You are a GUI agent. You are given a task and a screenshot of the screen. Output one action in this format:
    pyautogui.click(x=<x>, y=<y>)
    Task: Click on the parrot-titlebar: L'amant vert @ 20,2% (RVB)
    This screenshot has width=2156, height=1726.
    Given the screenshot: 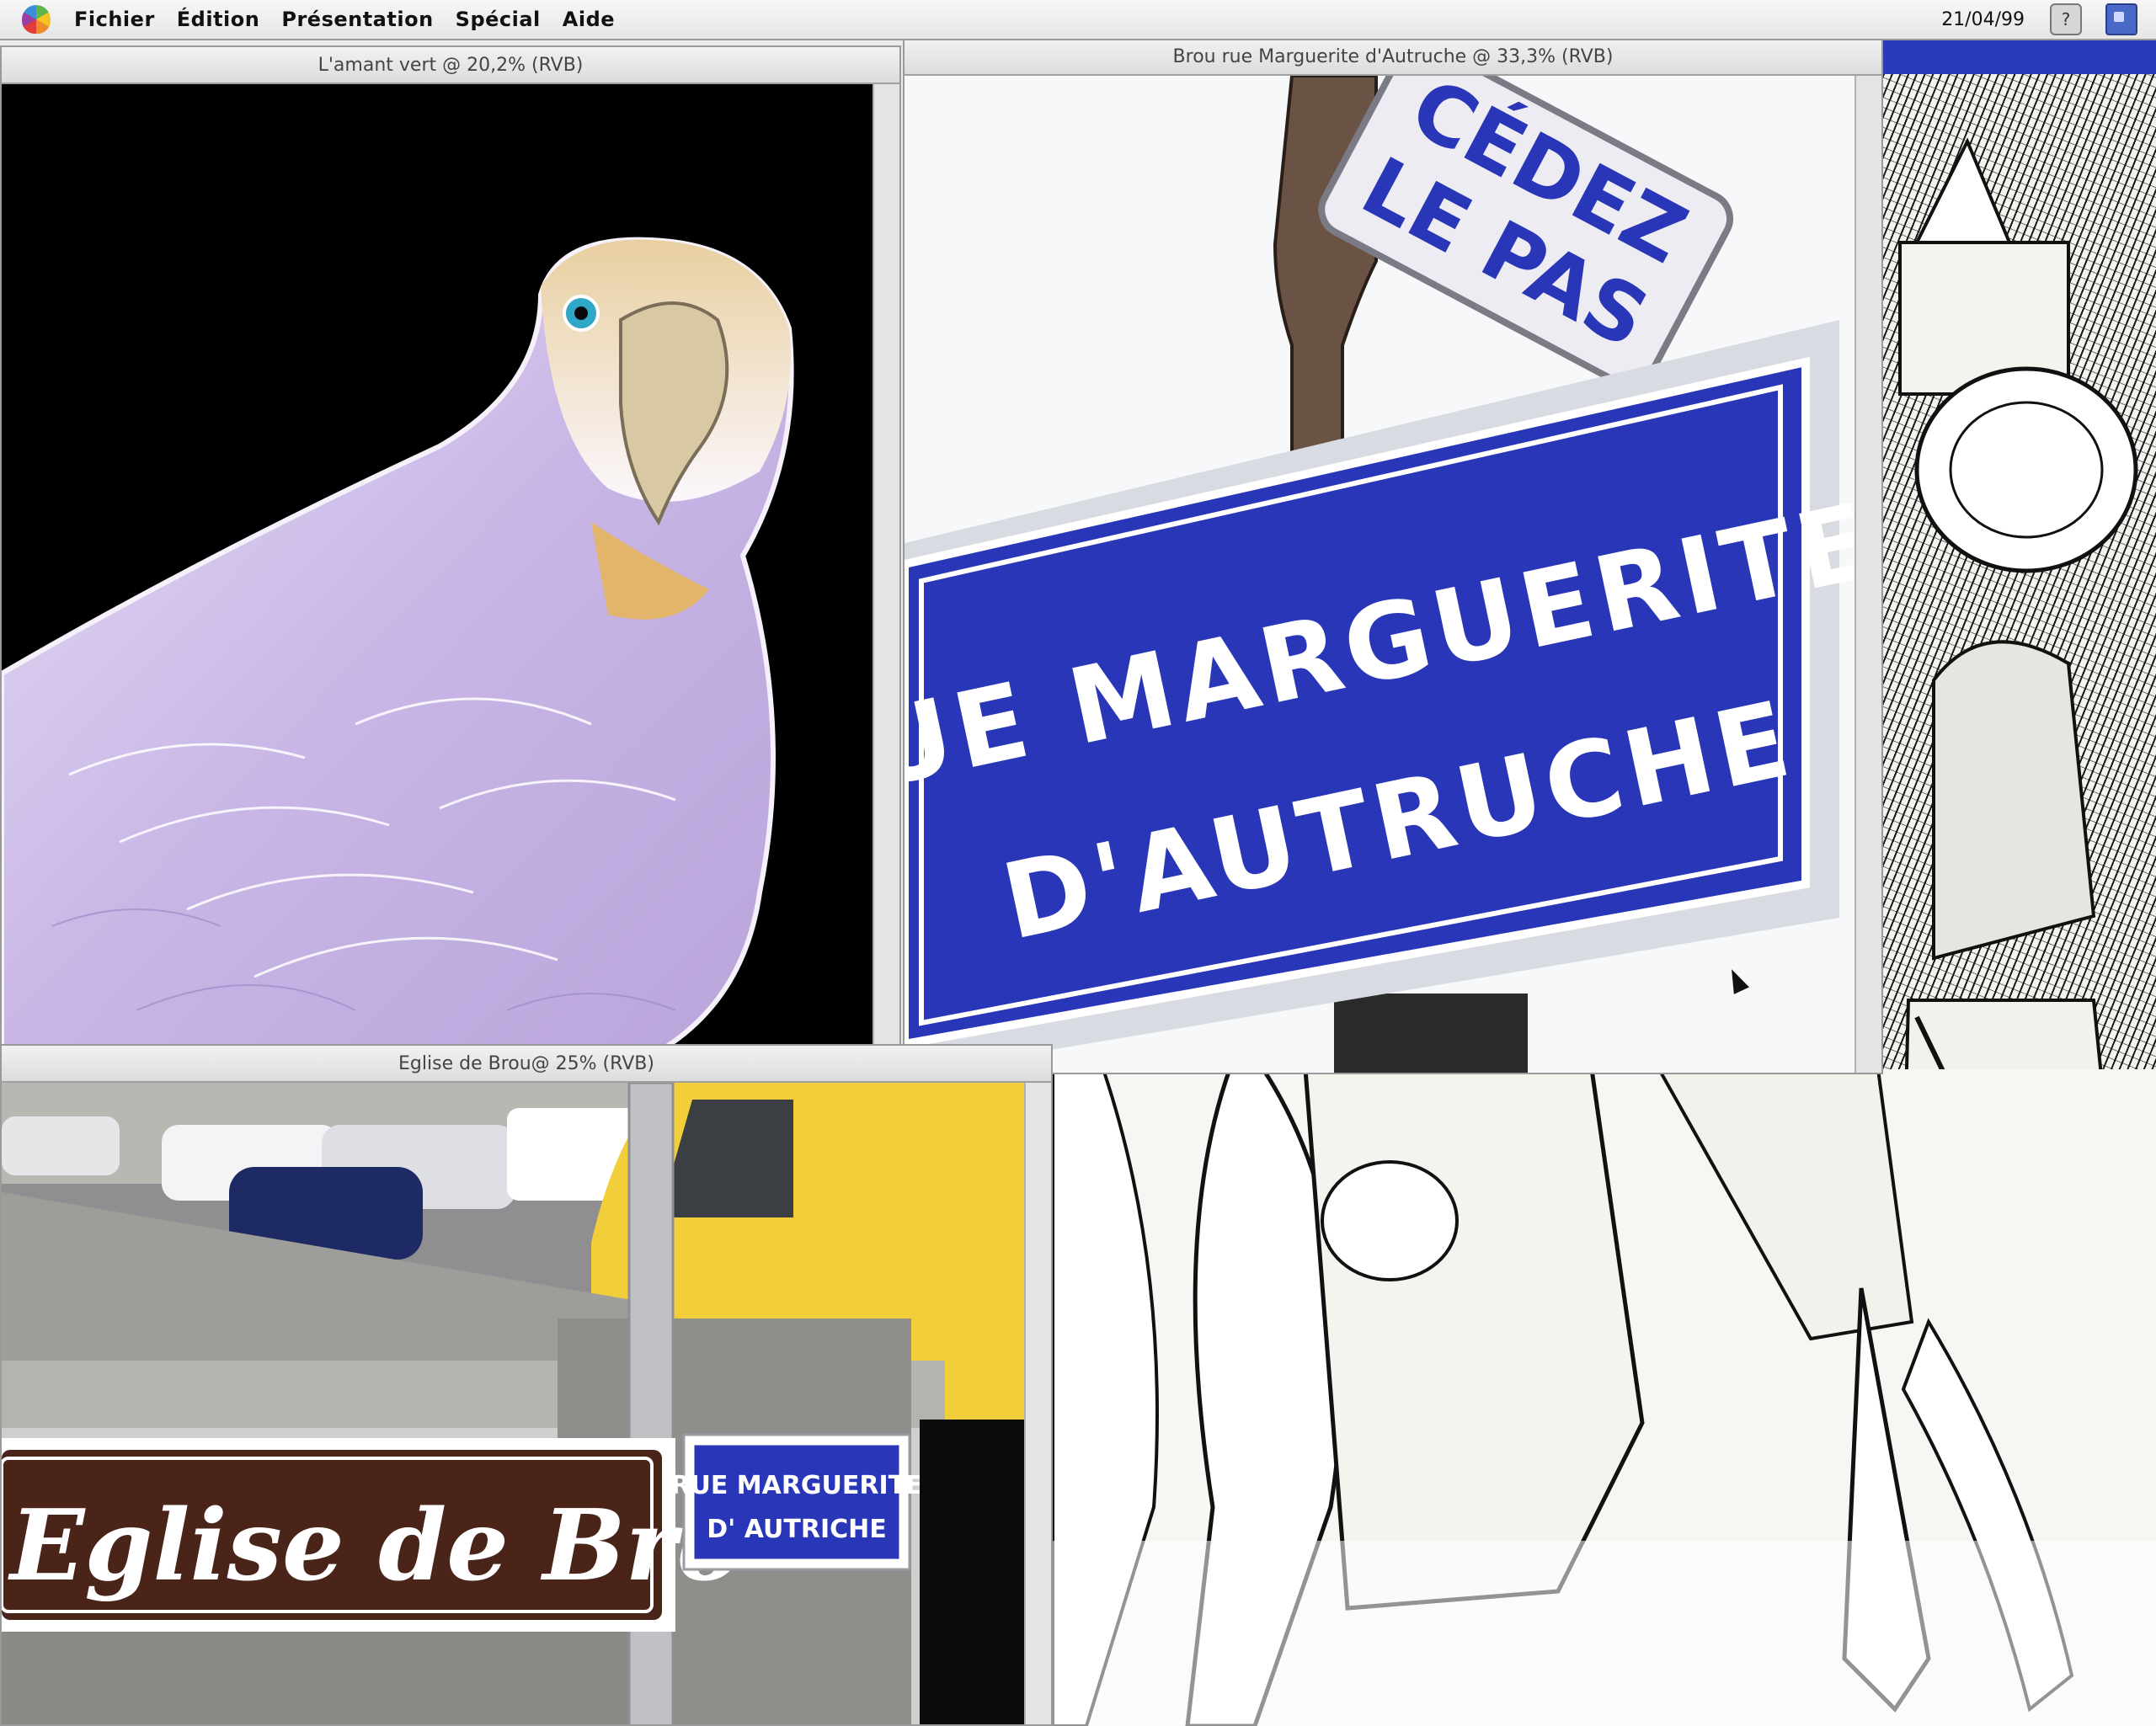 What is the action you would take?
    pyautogui.click(x=450, y=65)
    